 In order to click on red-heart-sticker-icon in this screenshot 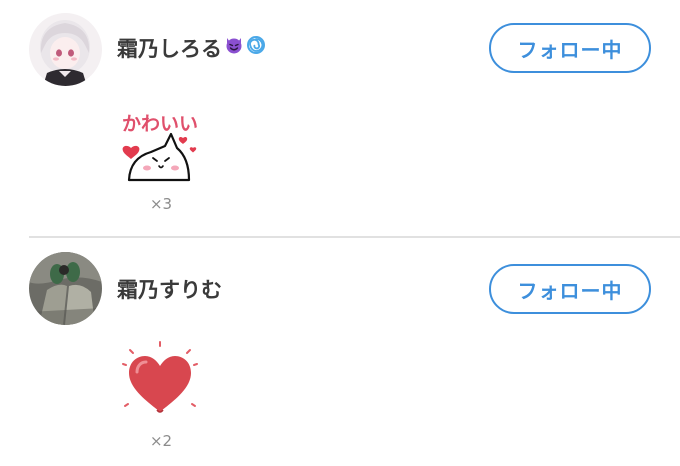, I will do `click(160, 380)`.